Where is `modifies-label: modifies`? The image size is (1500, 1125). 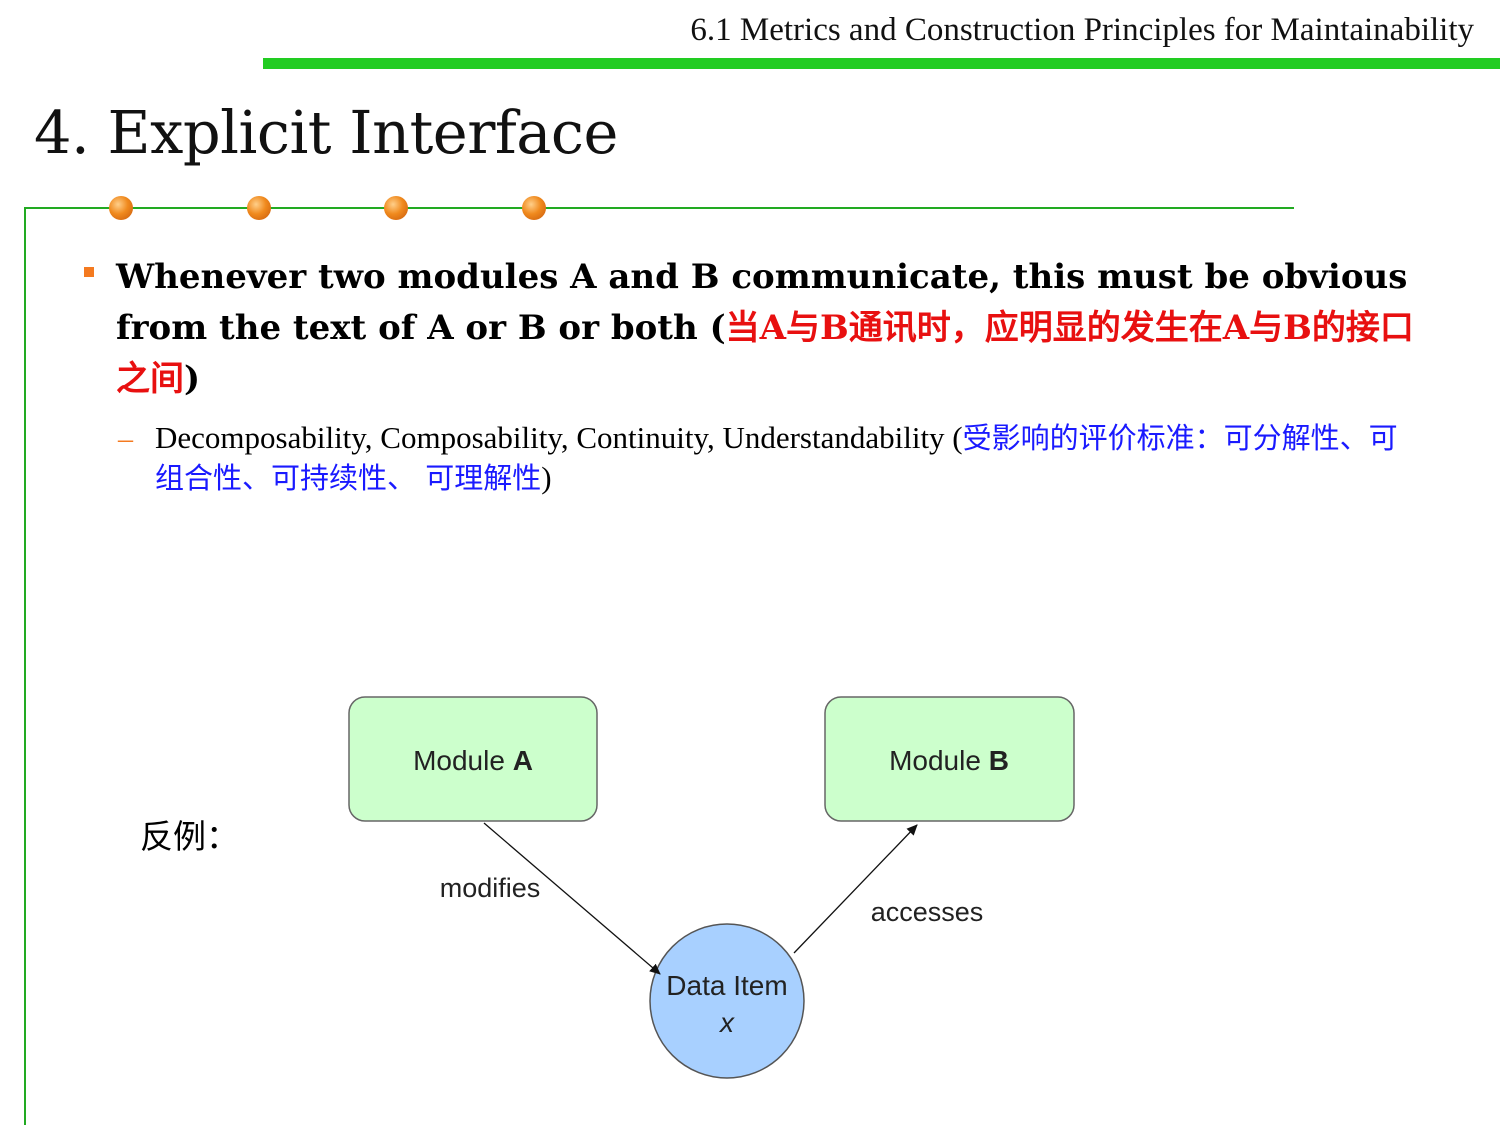 modifies-label: modifies is located at coordinates (490, 888).